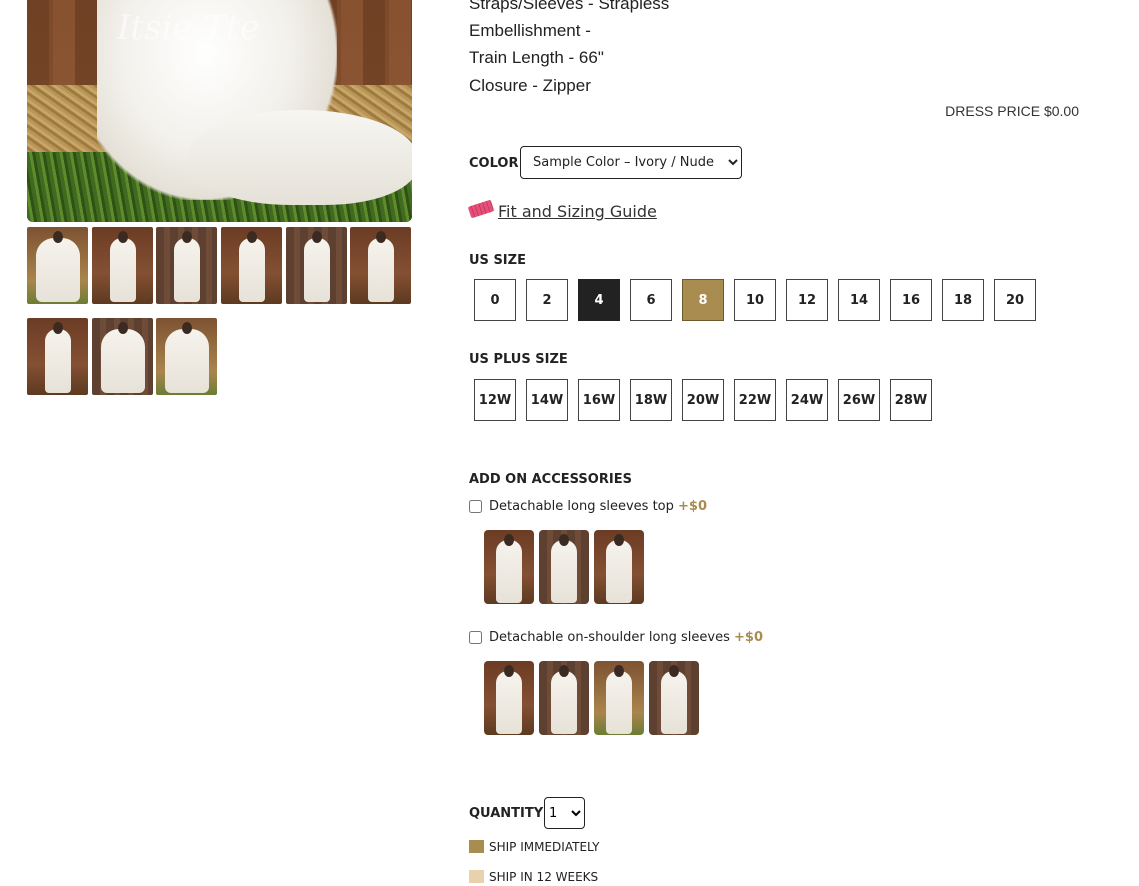  Describe the element at coordinates (1012, 111) in the screenshot. I see `dress-price: DRESS PRICE $0.00` at that location.